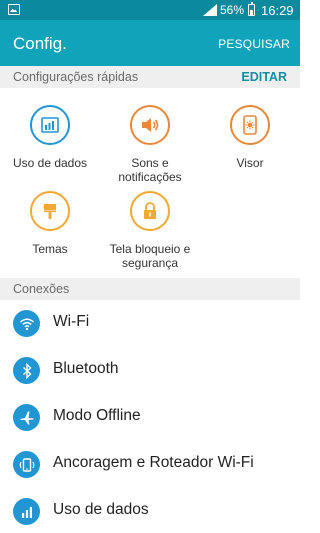  Describe the element at coordinates (150, 211) in the screenshot. I see `lock-icon` at that location.